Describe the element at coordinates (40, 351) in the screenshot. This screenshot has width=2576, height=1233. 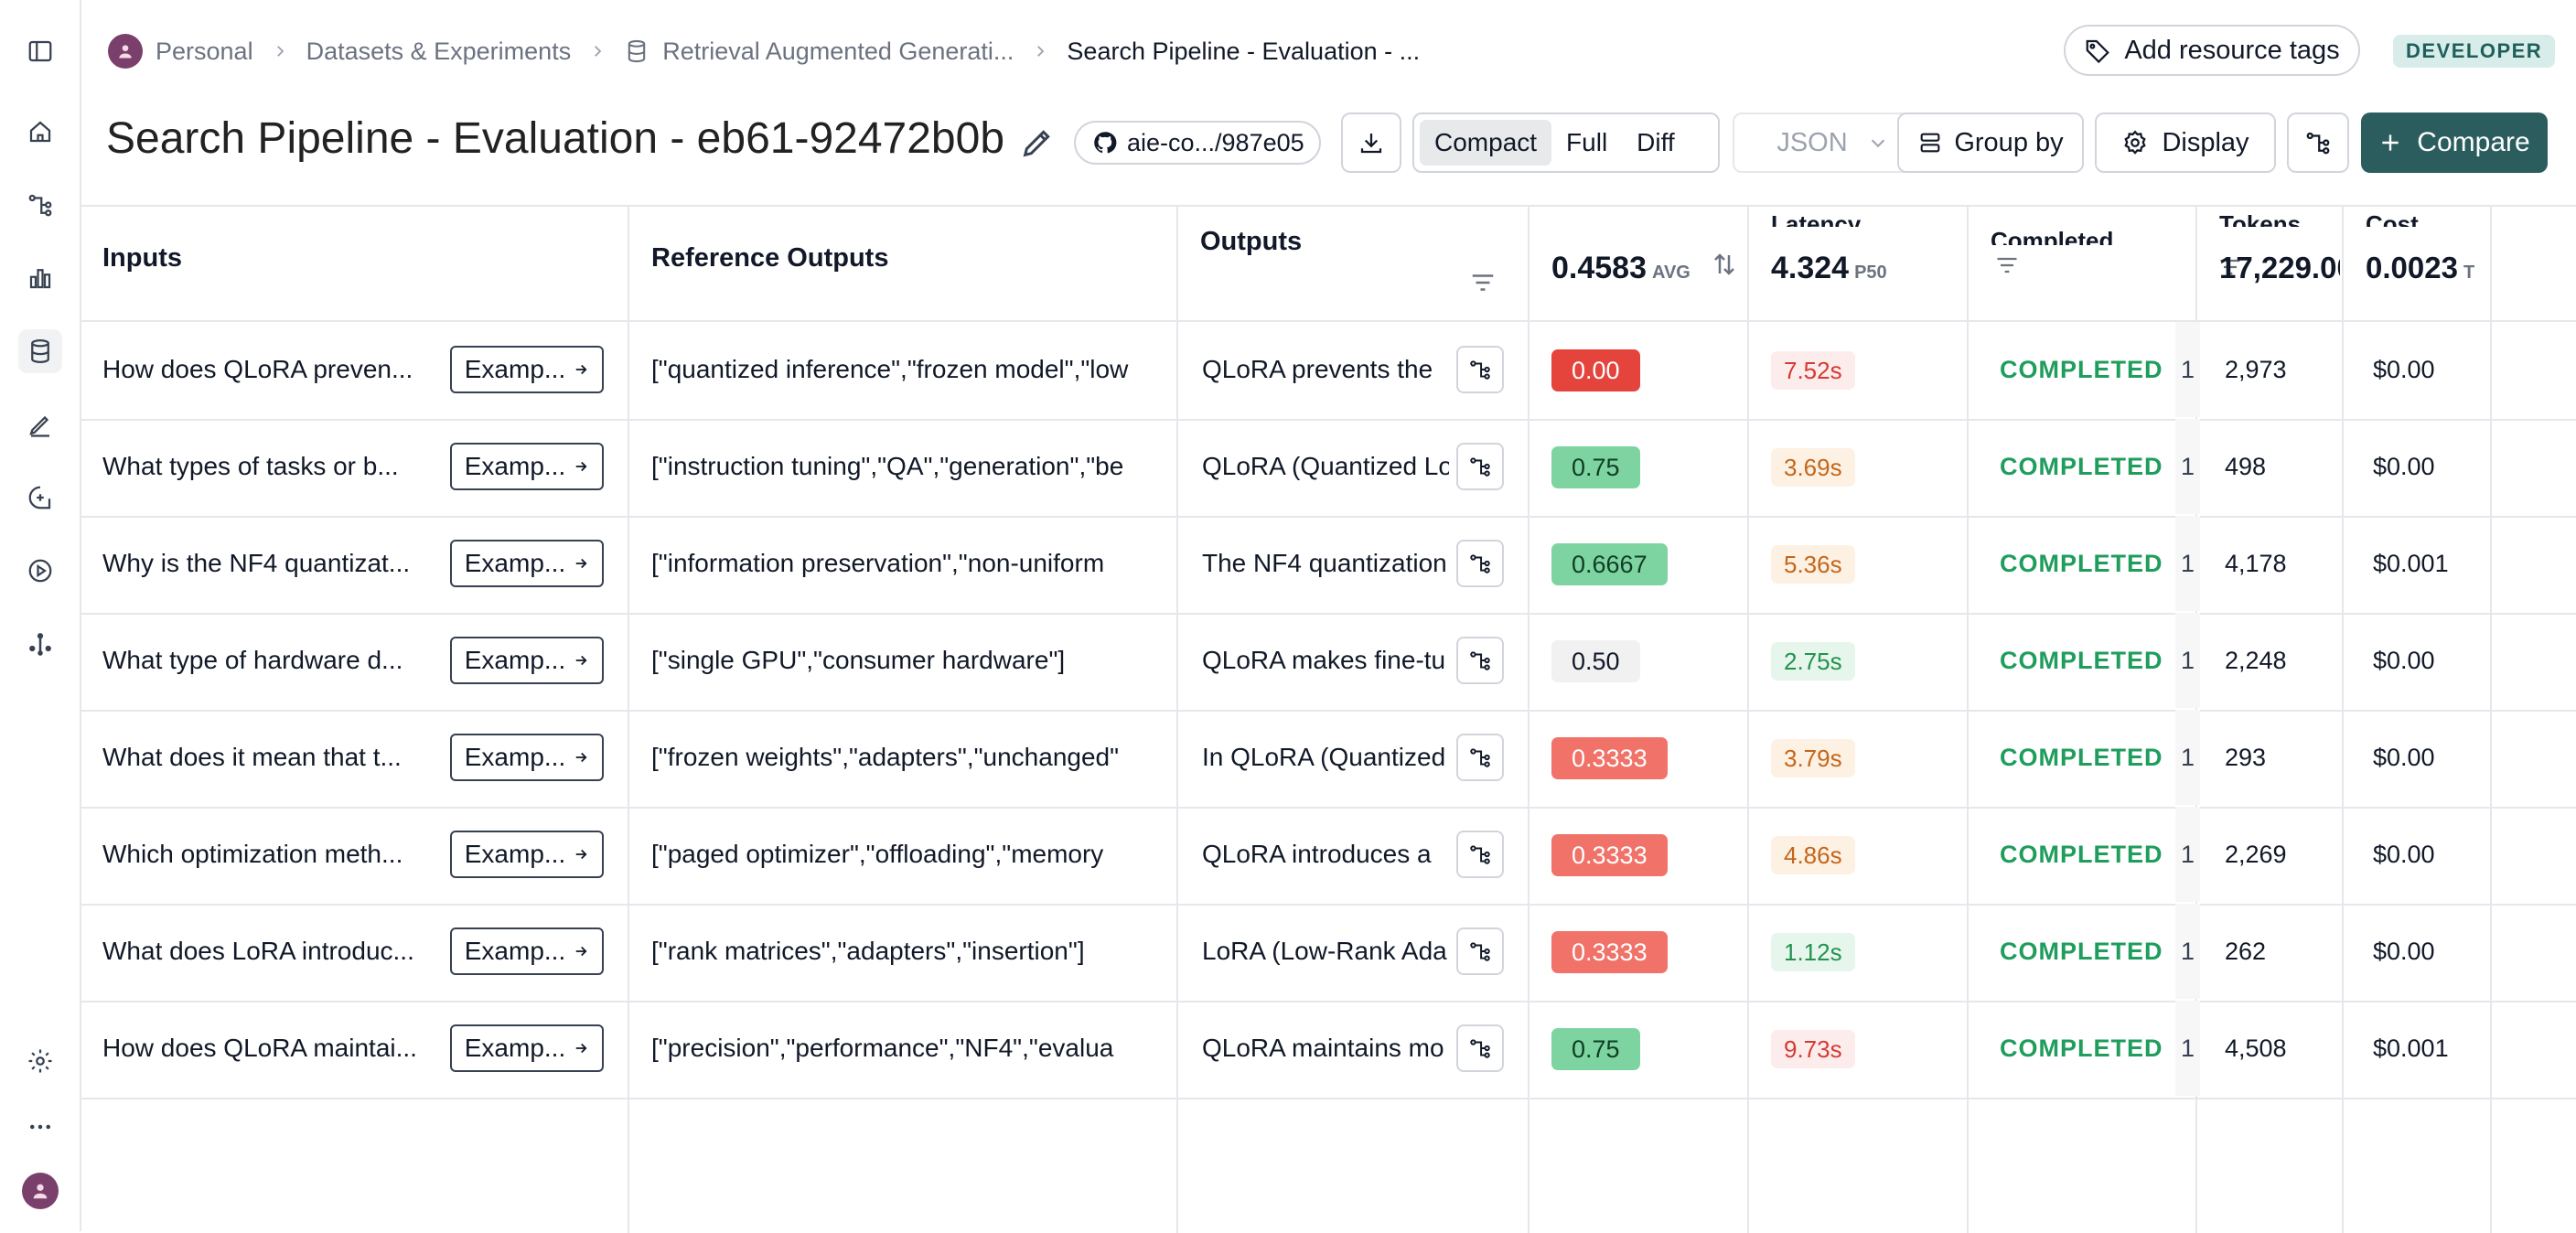
I see `datasets-icon` at that location.